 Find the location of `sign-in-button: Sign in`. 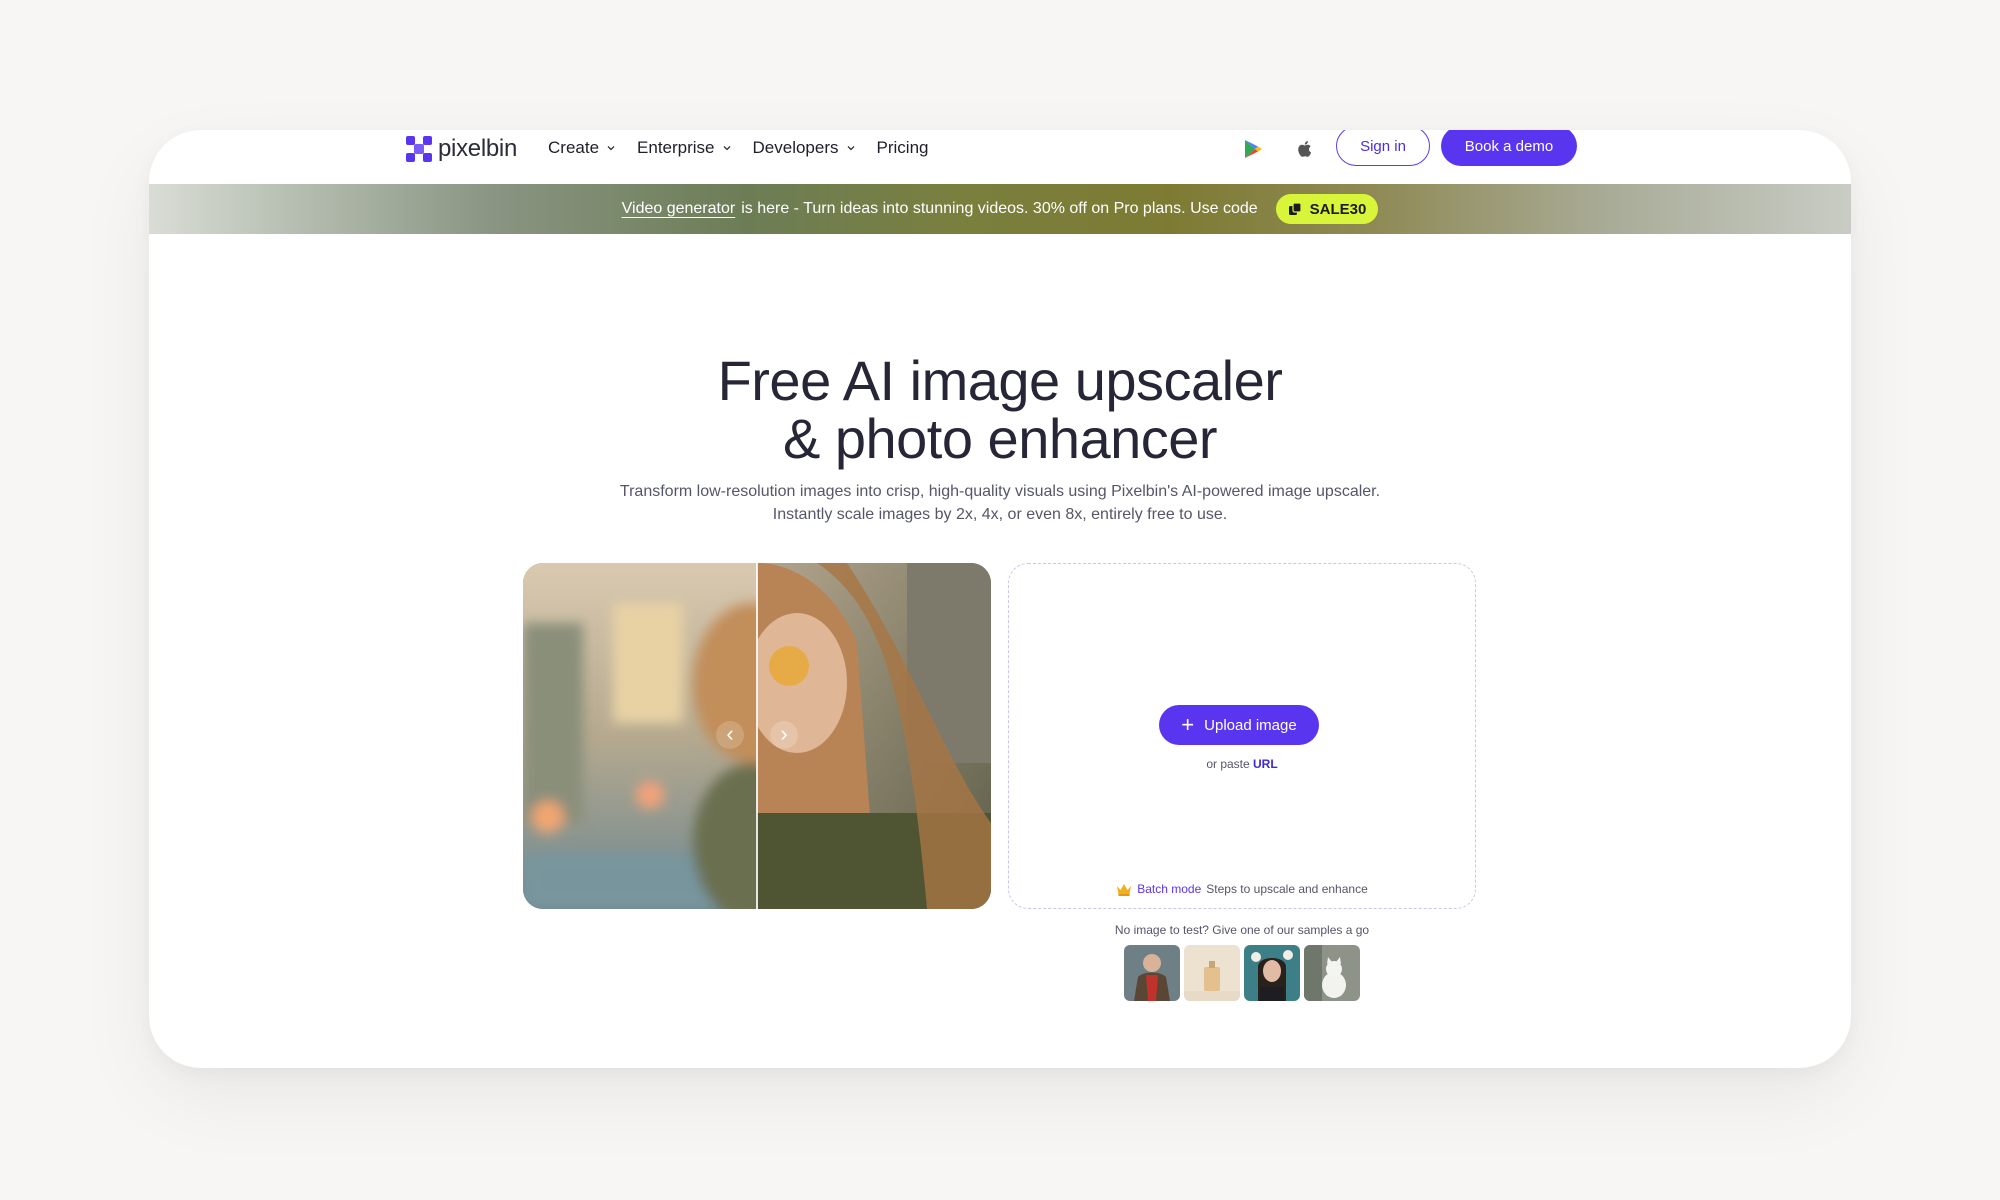

sign-in-button: Sign in is located at coordinates (1383, 148).